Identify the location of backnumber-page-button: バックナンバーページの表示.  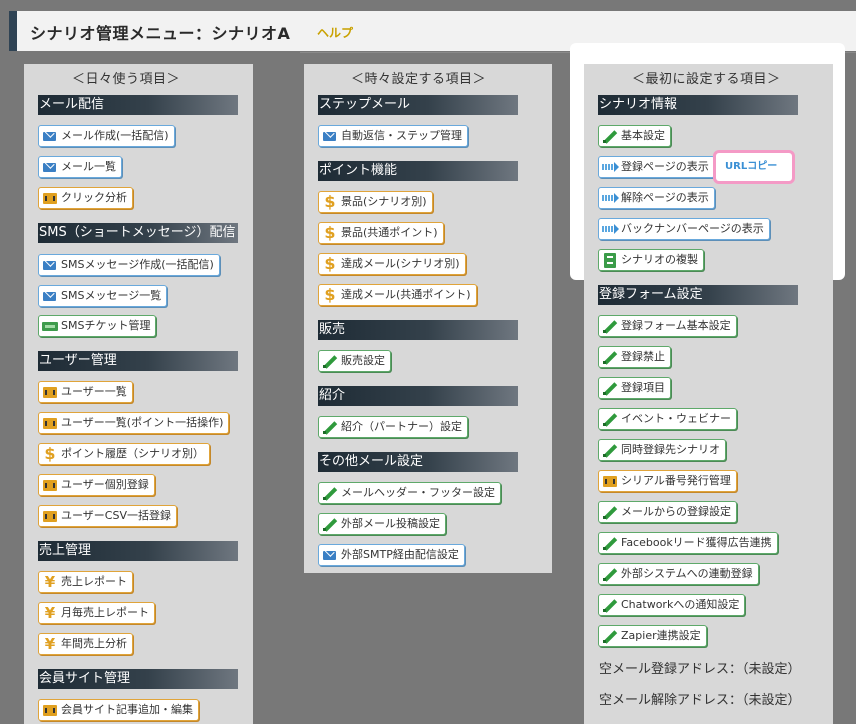
(684, 229).